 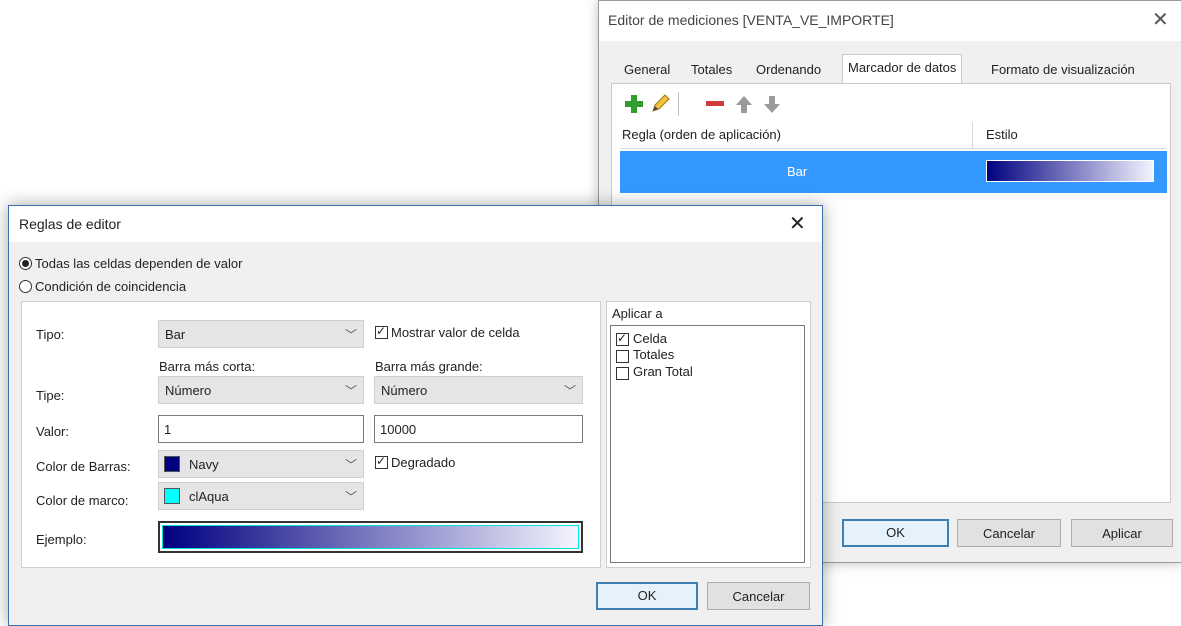 What do you see at coordinates (893, 172) in the screenshot?
I see `table-row: Bar` at bounding box center [893, 172].